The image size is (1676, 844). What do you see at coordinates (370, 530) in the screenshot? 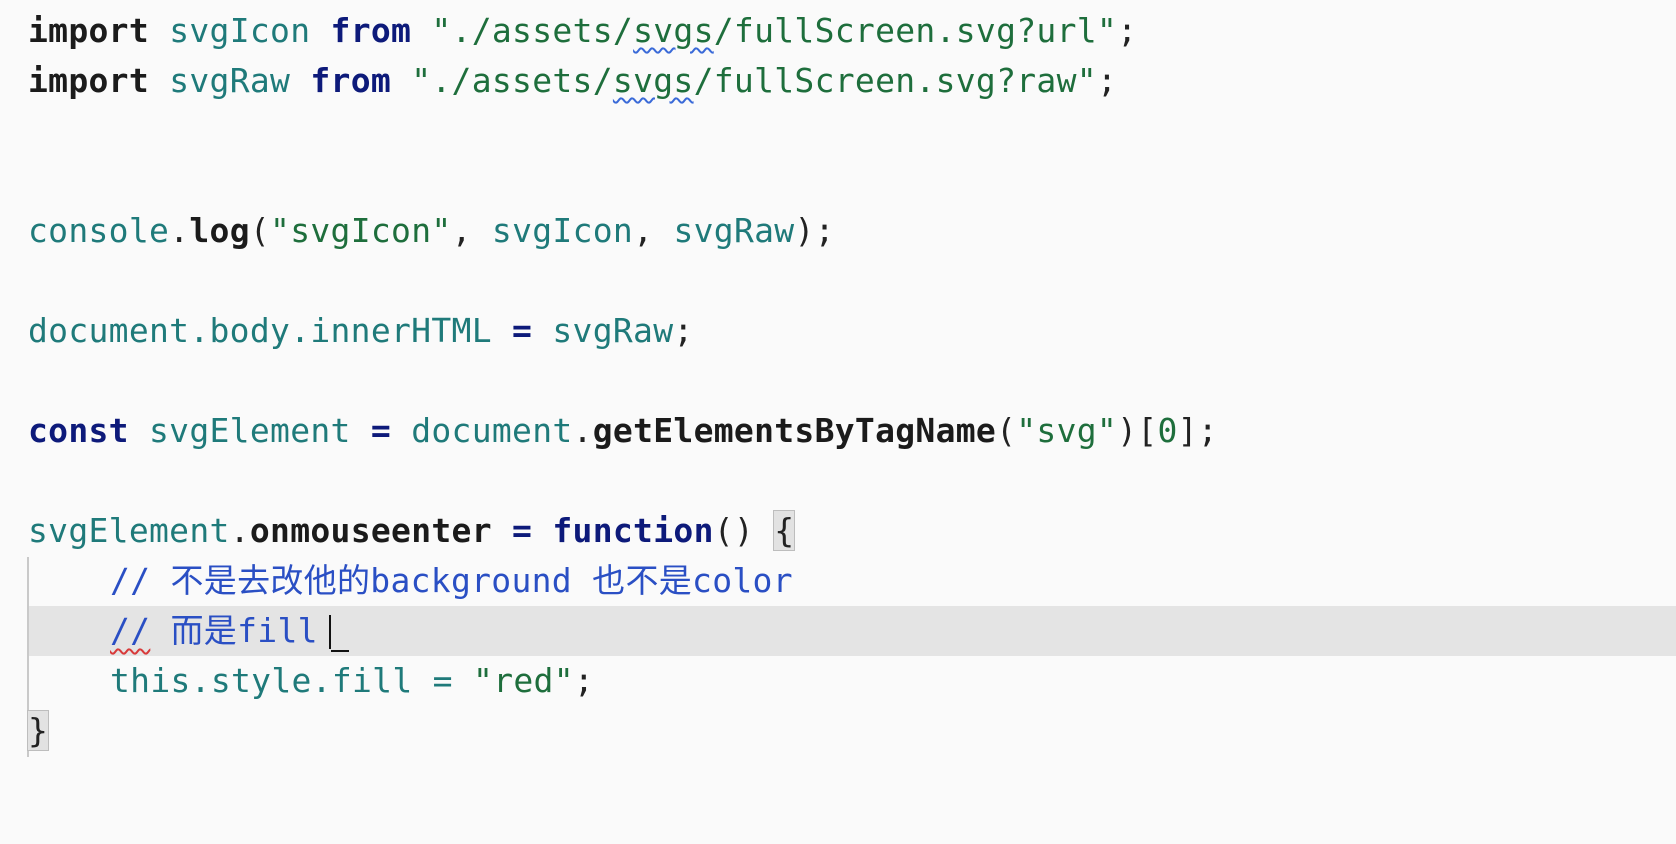
I see `property-onmouseenter: onmouseenter` at bounding box center [370, 530].